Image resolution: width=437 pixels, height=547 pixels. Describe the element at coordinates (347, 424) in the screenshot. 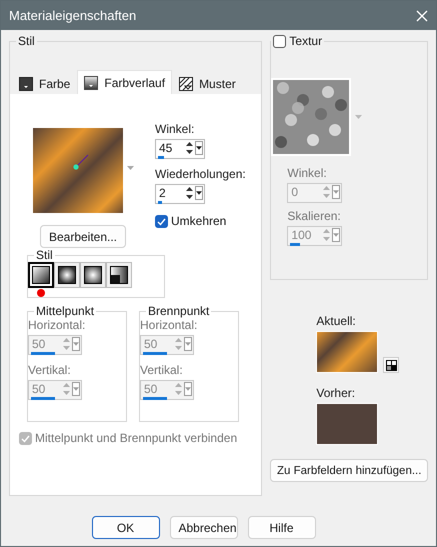

I see `previous-color-swatch` at that location.